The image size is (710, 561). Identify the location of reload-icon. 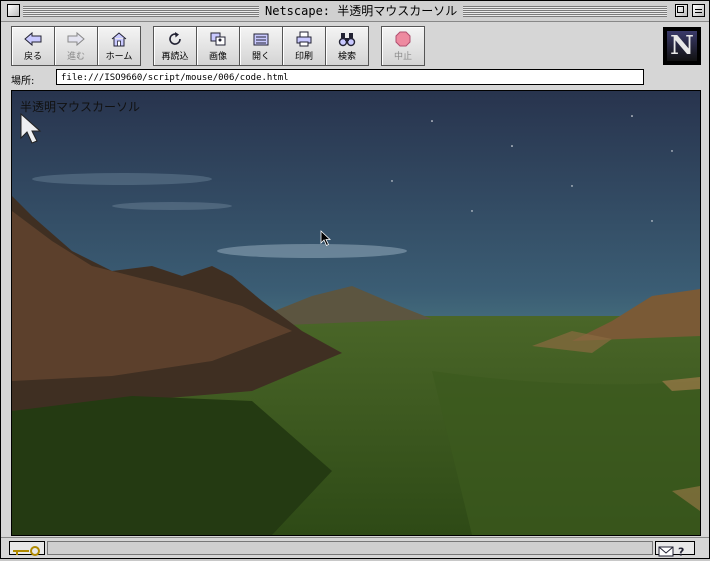
(175, 38).